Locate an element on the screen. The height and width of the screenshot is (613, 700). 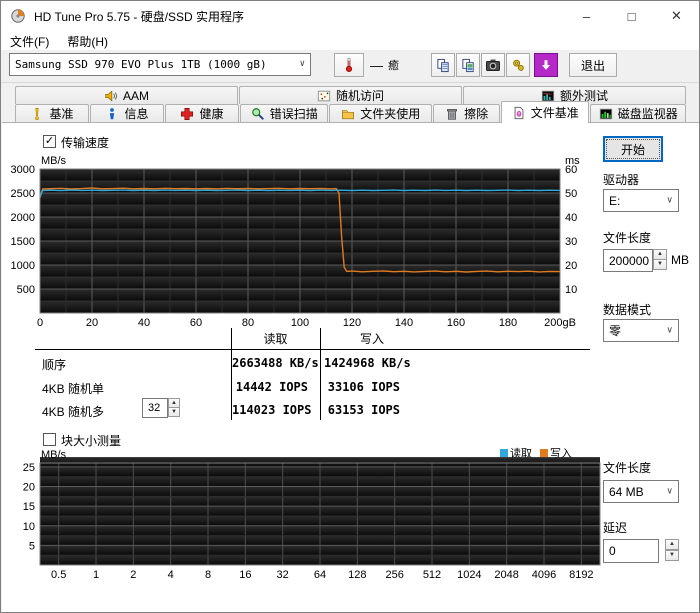
random-single-read-value: 14442 IOPS is located at coordinates (271, 387).